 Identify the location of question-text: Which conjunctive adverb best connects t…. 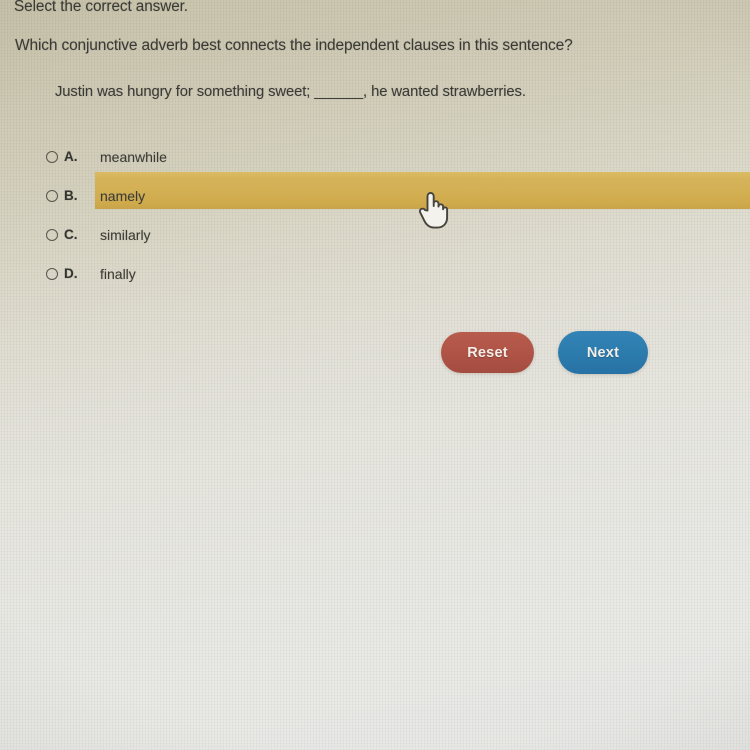
(294, 45).